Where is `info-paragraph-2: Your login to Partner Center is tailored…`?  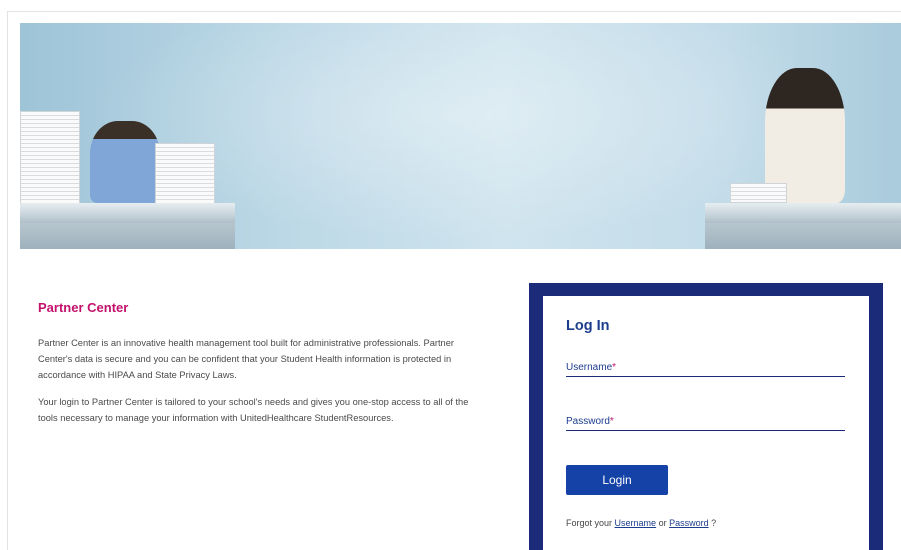
info-paragraph-2: Your login to Partner Center is tailored… is located at coordinates (253, 409).